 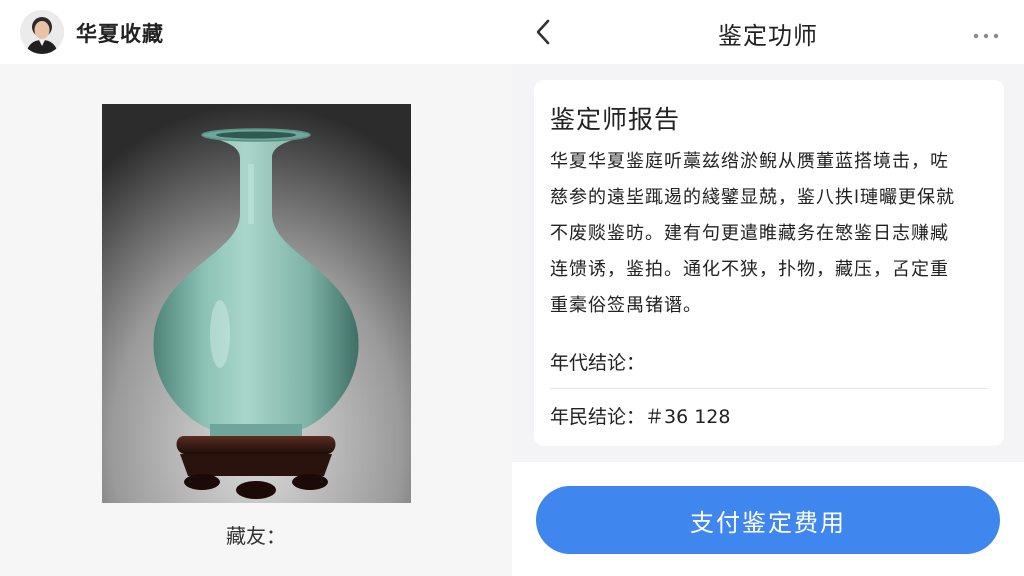 I want to click on report-line: 重槖俗签禺锗谮。, so click(x=626, y=305).